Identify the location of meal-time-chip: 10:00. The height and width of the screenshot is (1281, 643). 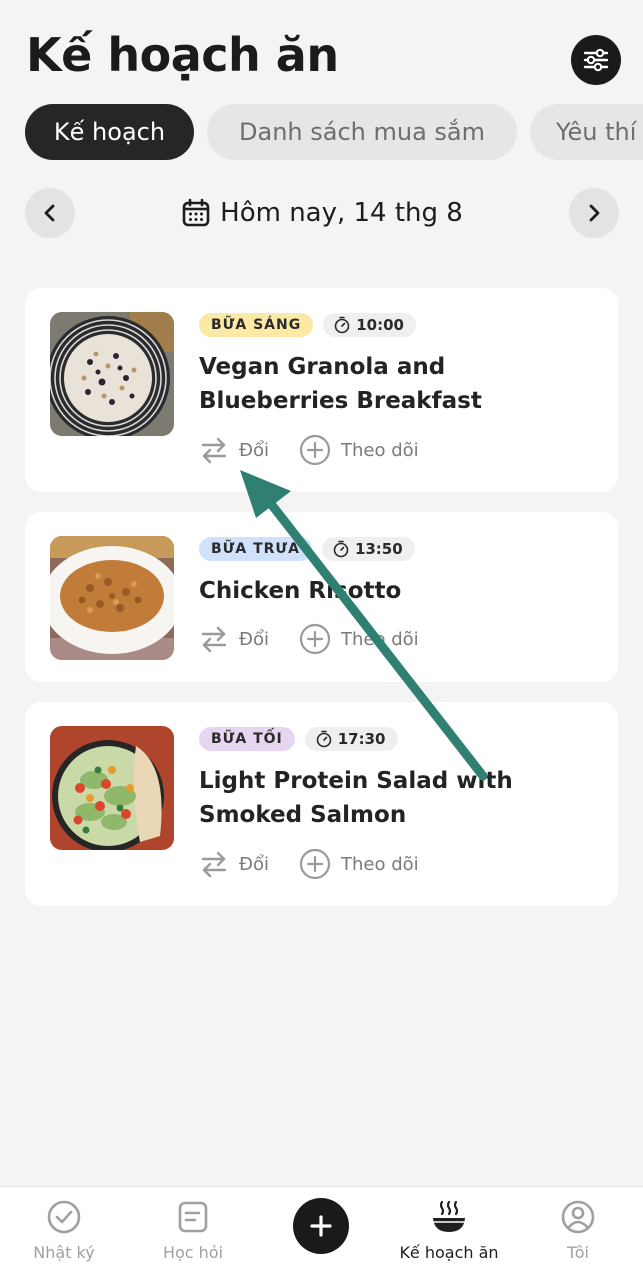
(369, 325).